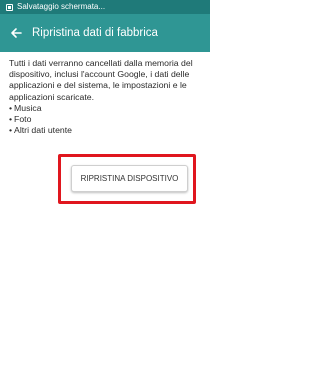  I want to click on back-button, so click(16, 33).